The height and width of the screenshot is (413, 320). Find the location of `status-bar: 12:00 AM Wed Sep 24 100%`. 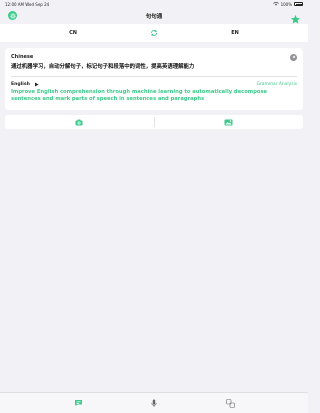

status-bar: 12:00 AM Wed Sep 24 100% is located at coordinates (154, 4).